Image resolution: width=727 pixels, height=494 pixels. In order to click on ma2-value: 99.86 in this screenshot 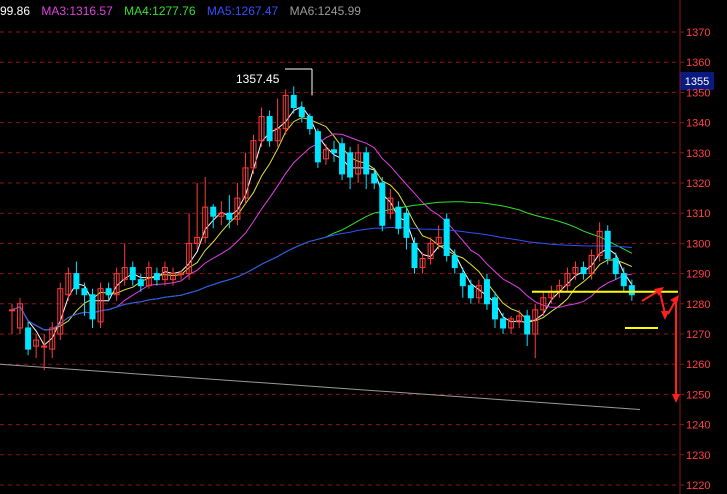, I will do `click(15, 11)`.